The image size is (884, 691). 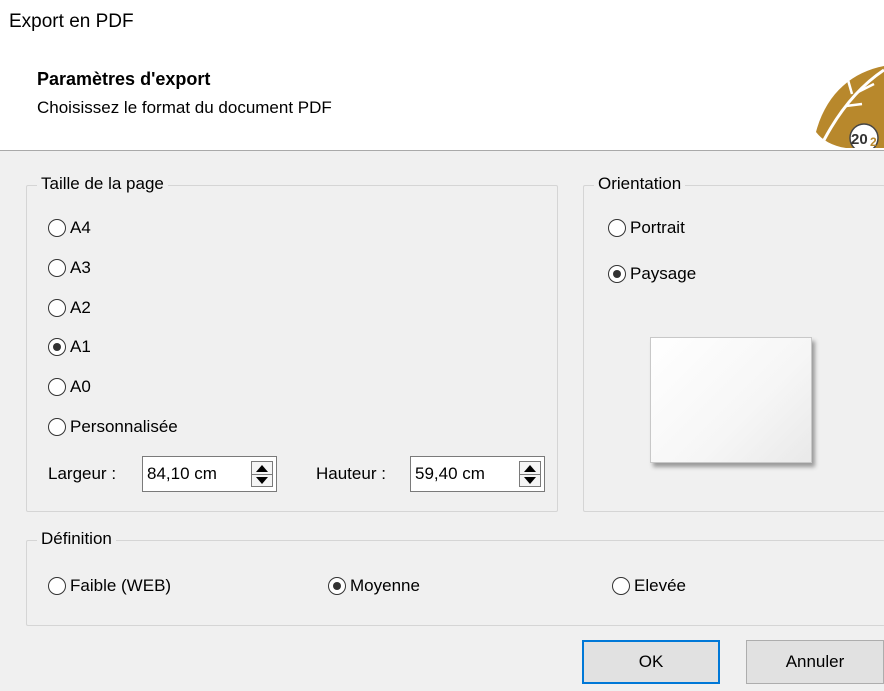 I want to click on radio-elevee-label: Elevée, so click(x=660, y=585).